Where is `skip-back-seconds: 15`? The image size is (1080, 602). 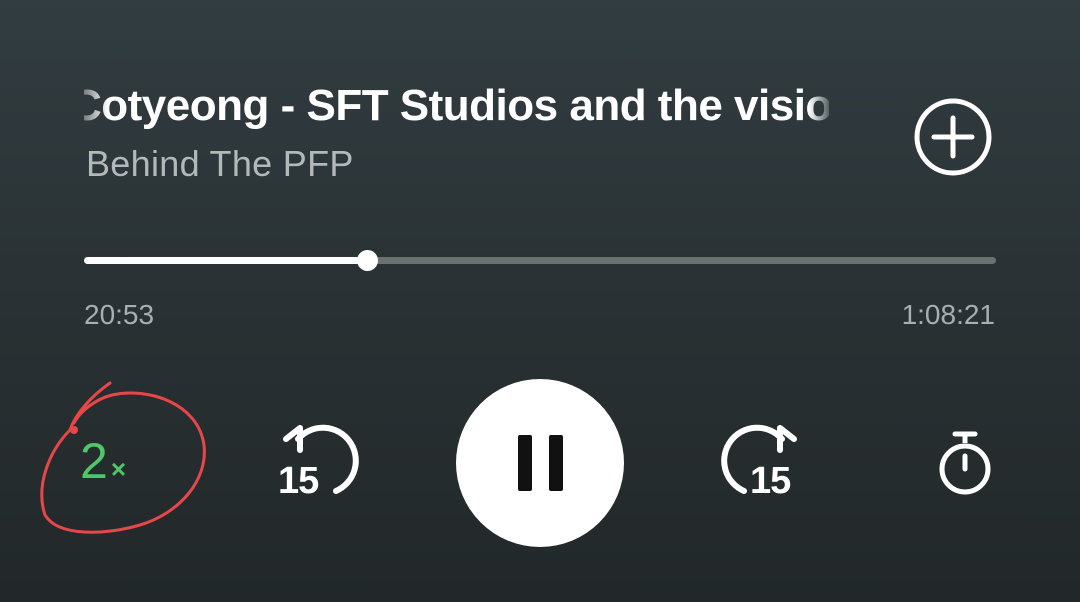 skip-back-seconds: 15 is located at coordinates (298, 481).